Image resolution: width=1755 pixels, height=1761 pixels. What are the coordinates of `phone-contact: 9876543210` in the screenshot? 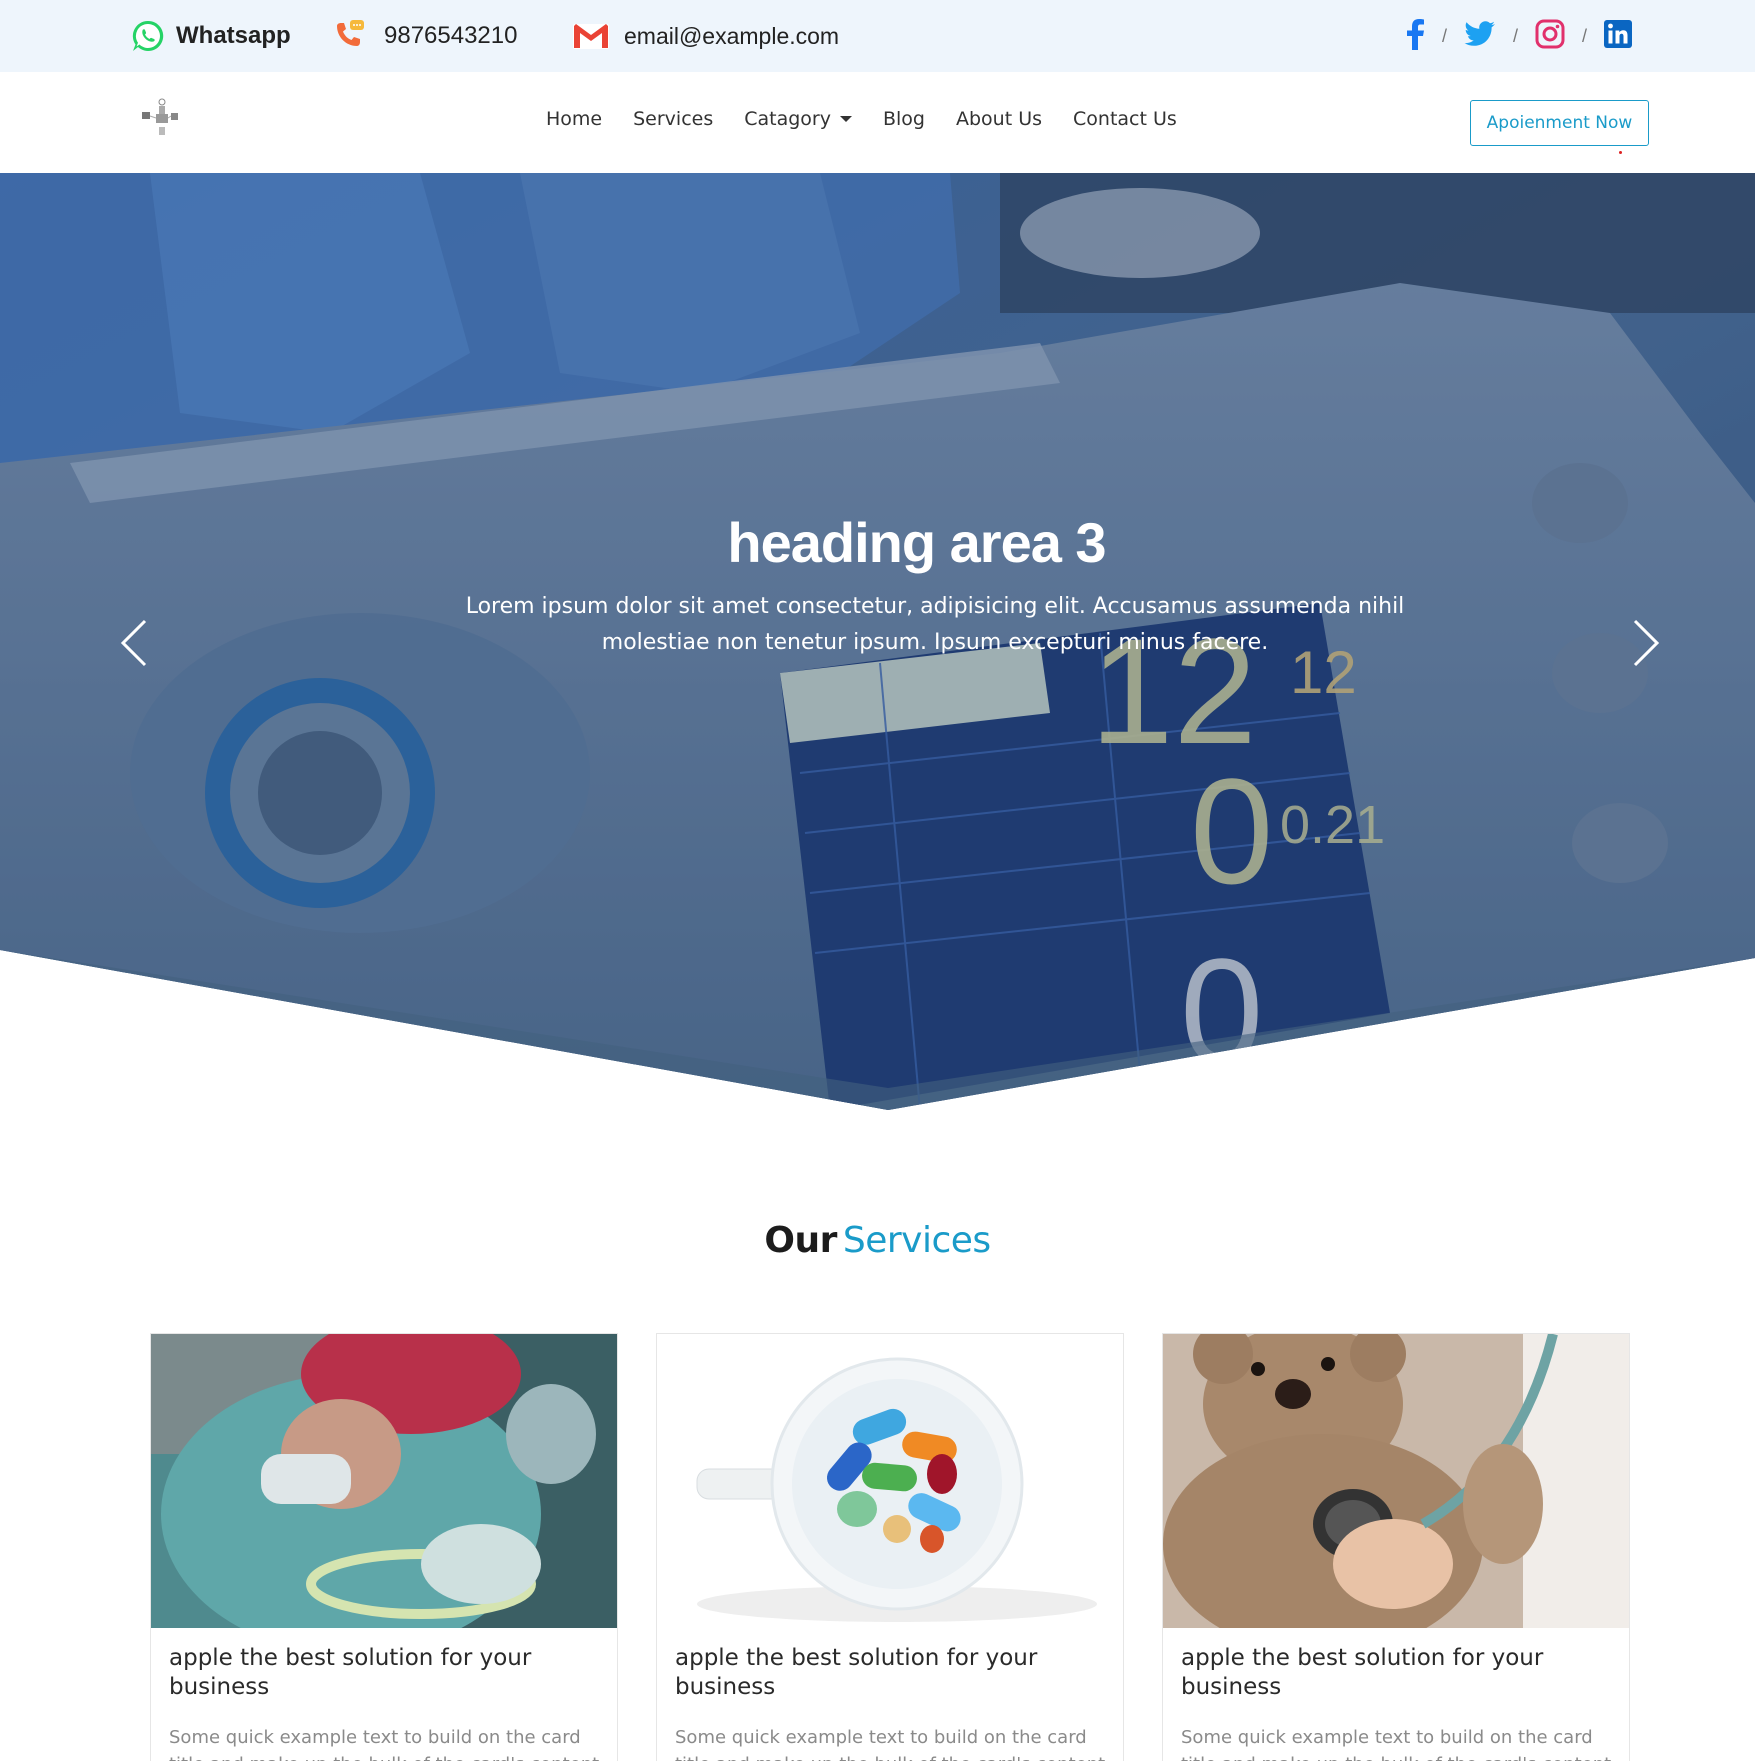 It's located at (424, 36).